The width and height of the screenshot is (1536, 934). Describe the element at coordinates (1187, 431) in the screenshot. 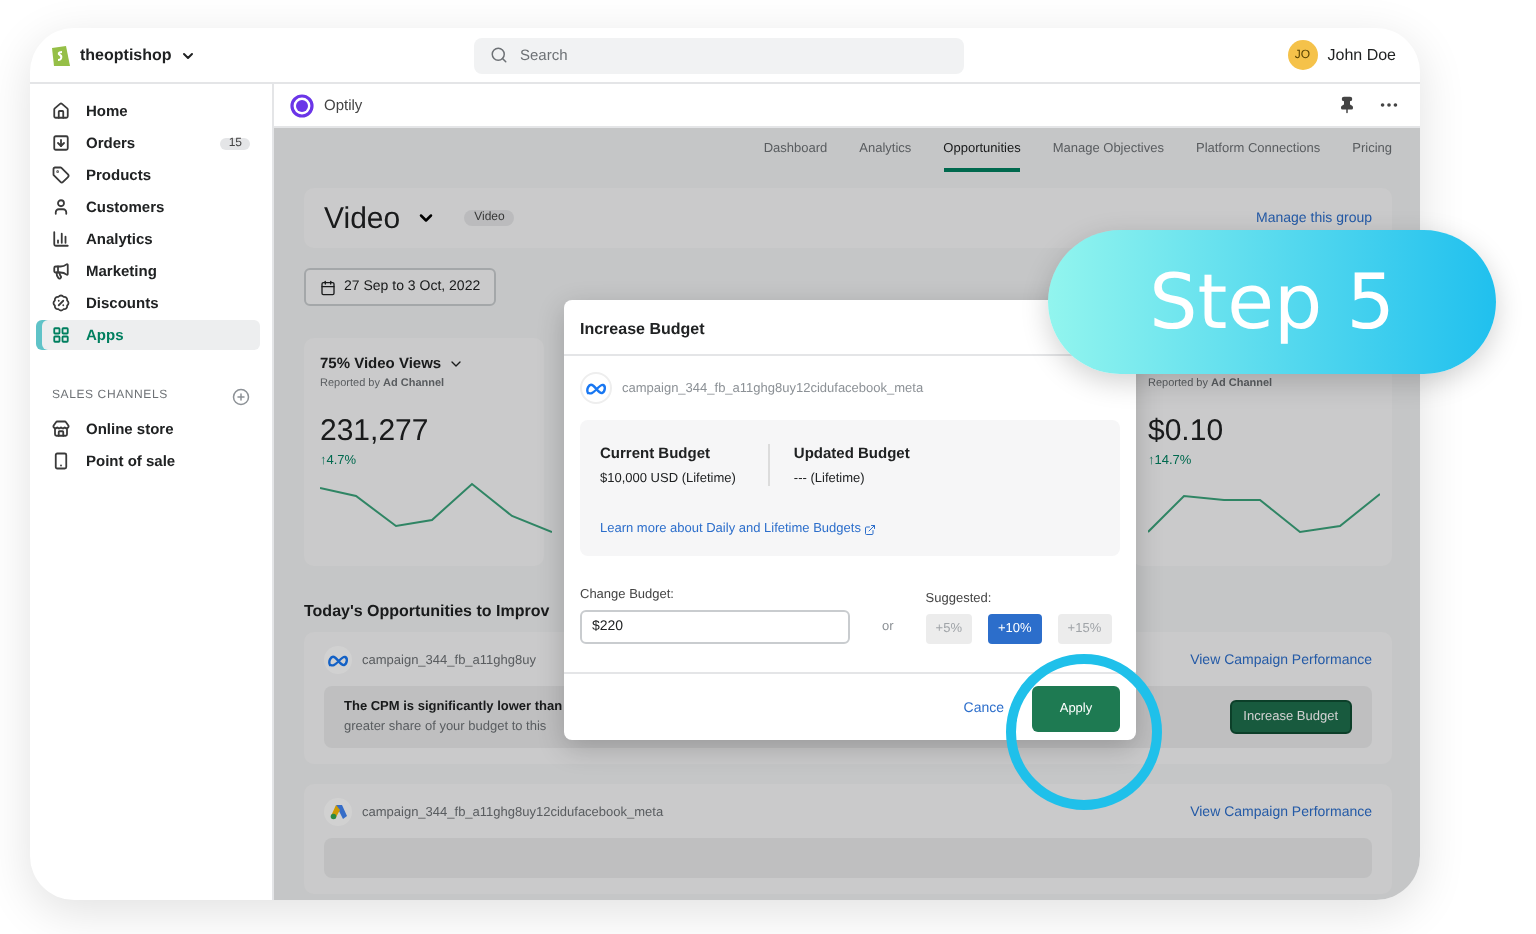

I see `metric-value: $0.10` at that location.